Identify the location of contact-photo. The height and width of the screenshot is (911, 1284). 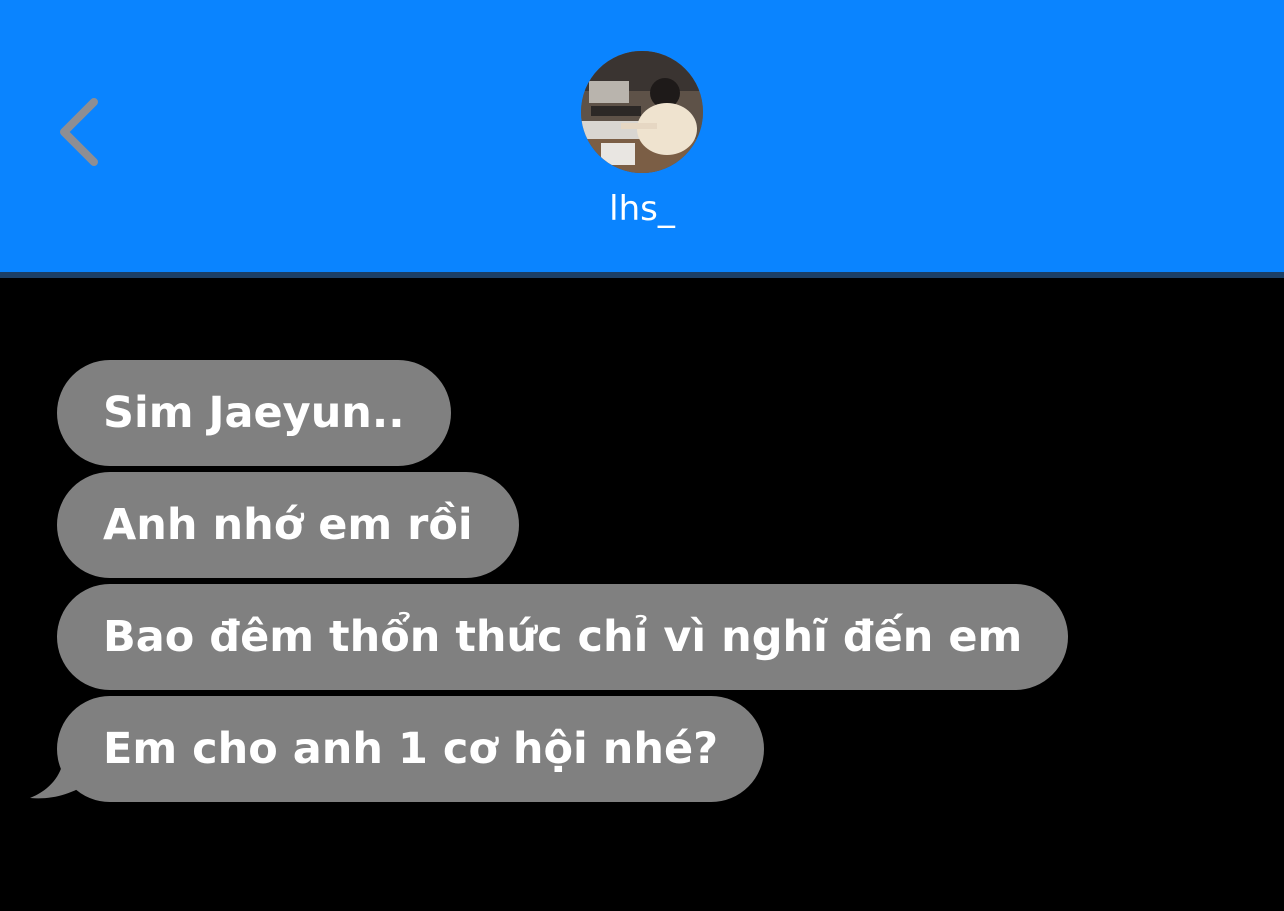
(642, 112).